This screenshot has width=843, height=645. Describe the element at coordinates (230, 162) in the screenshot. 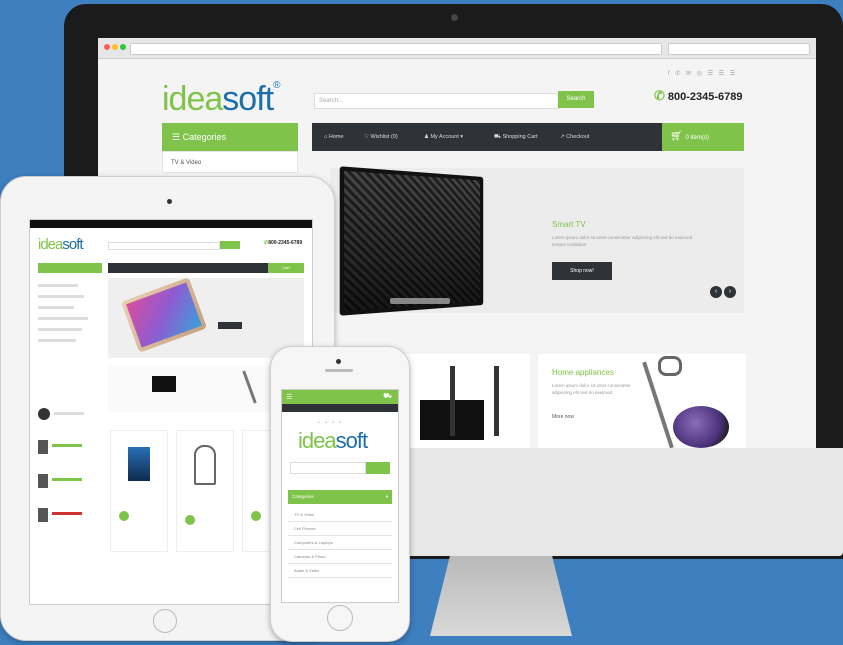

I see `category-item: TV & Video` at that location.